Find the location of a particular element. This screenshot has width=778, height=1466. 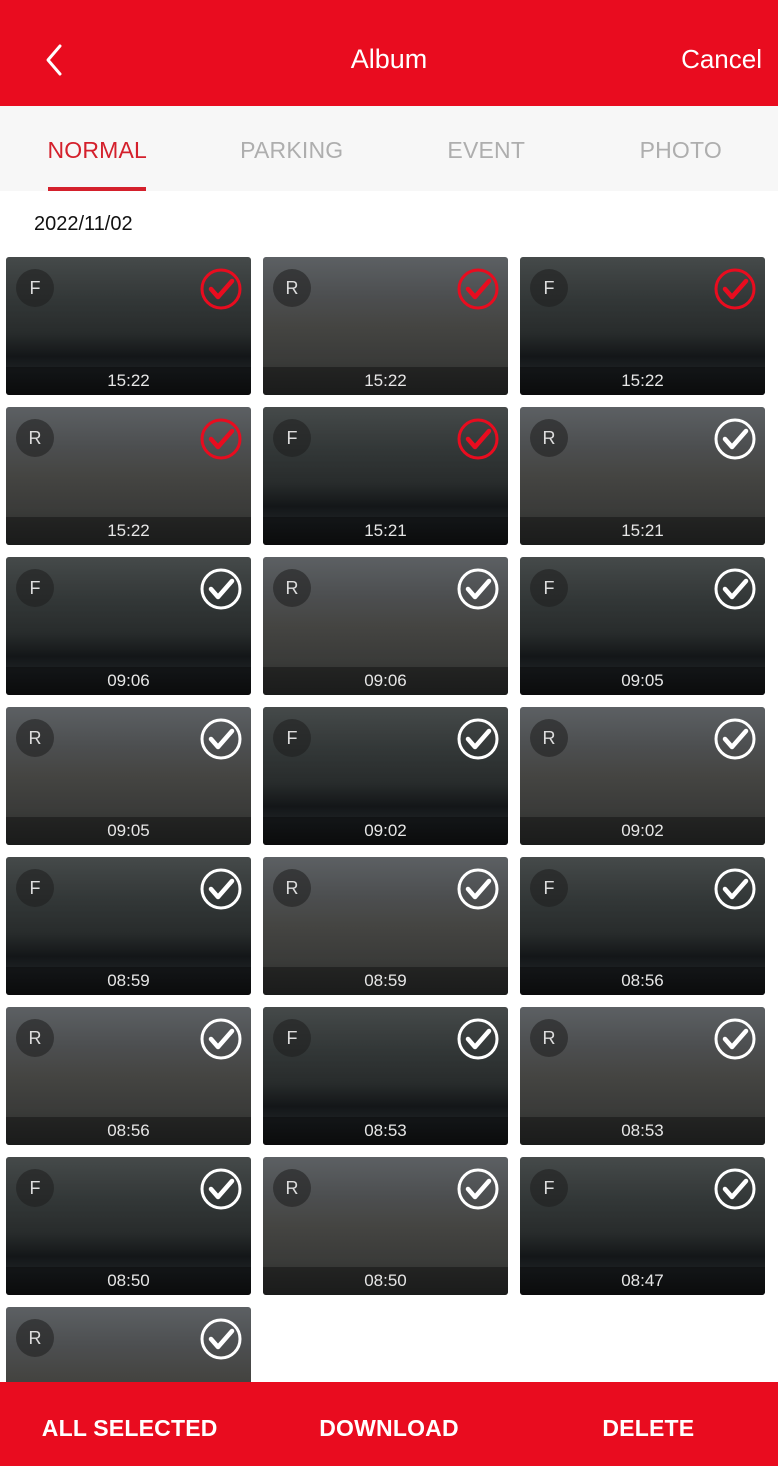

clip-thumbnail: R 08:50 is located at coordinates (385, 1226).